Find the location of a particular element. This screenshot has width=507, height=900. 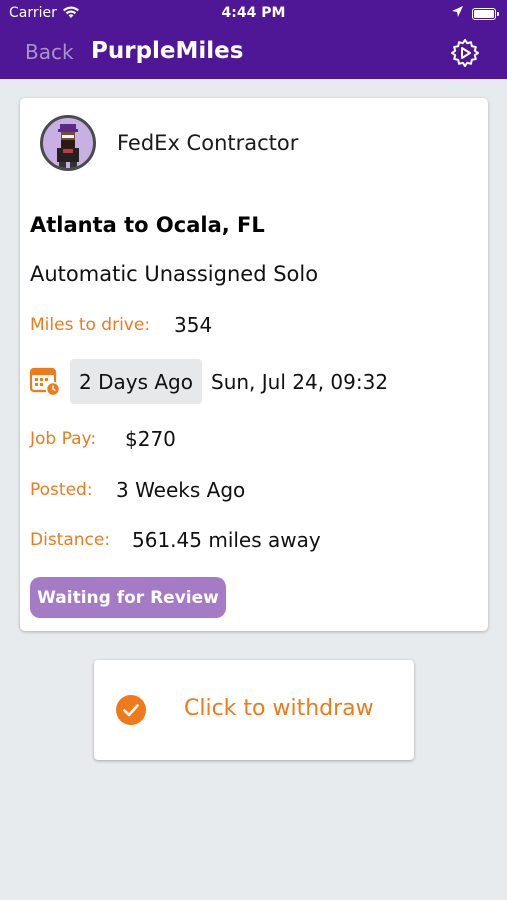

driver-avatar is located at coordinates (68, 143).